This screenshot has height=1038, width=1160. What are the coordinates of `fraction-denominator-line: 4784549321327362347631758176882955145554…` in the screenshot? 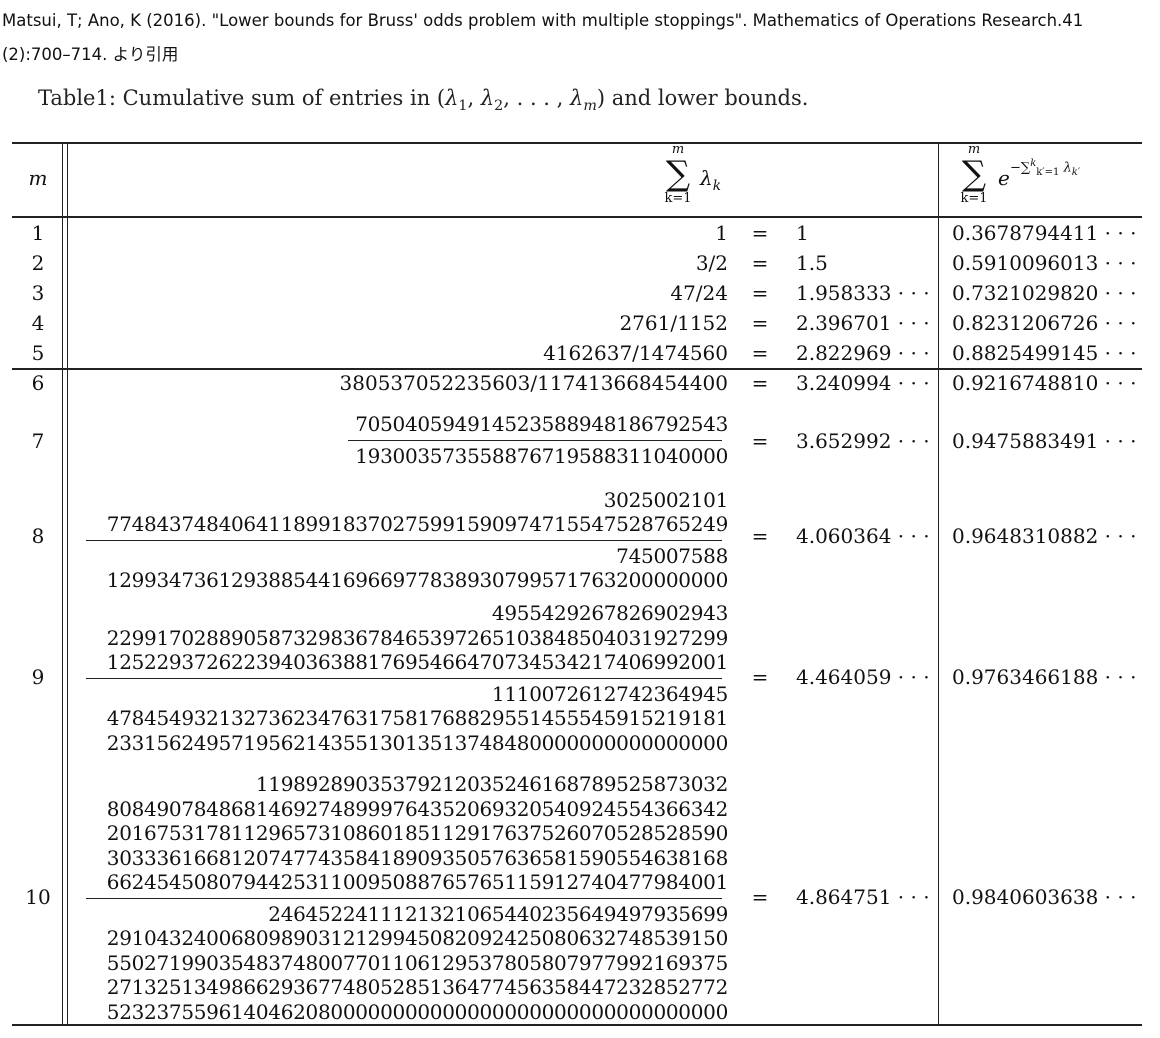 It's located at (417, 718).